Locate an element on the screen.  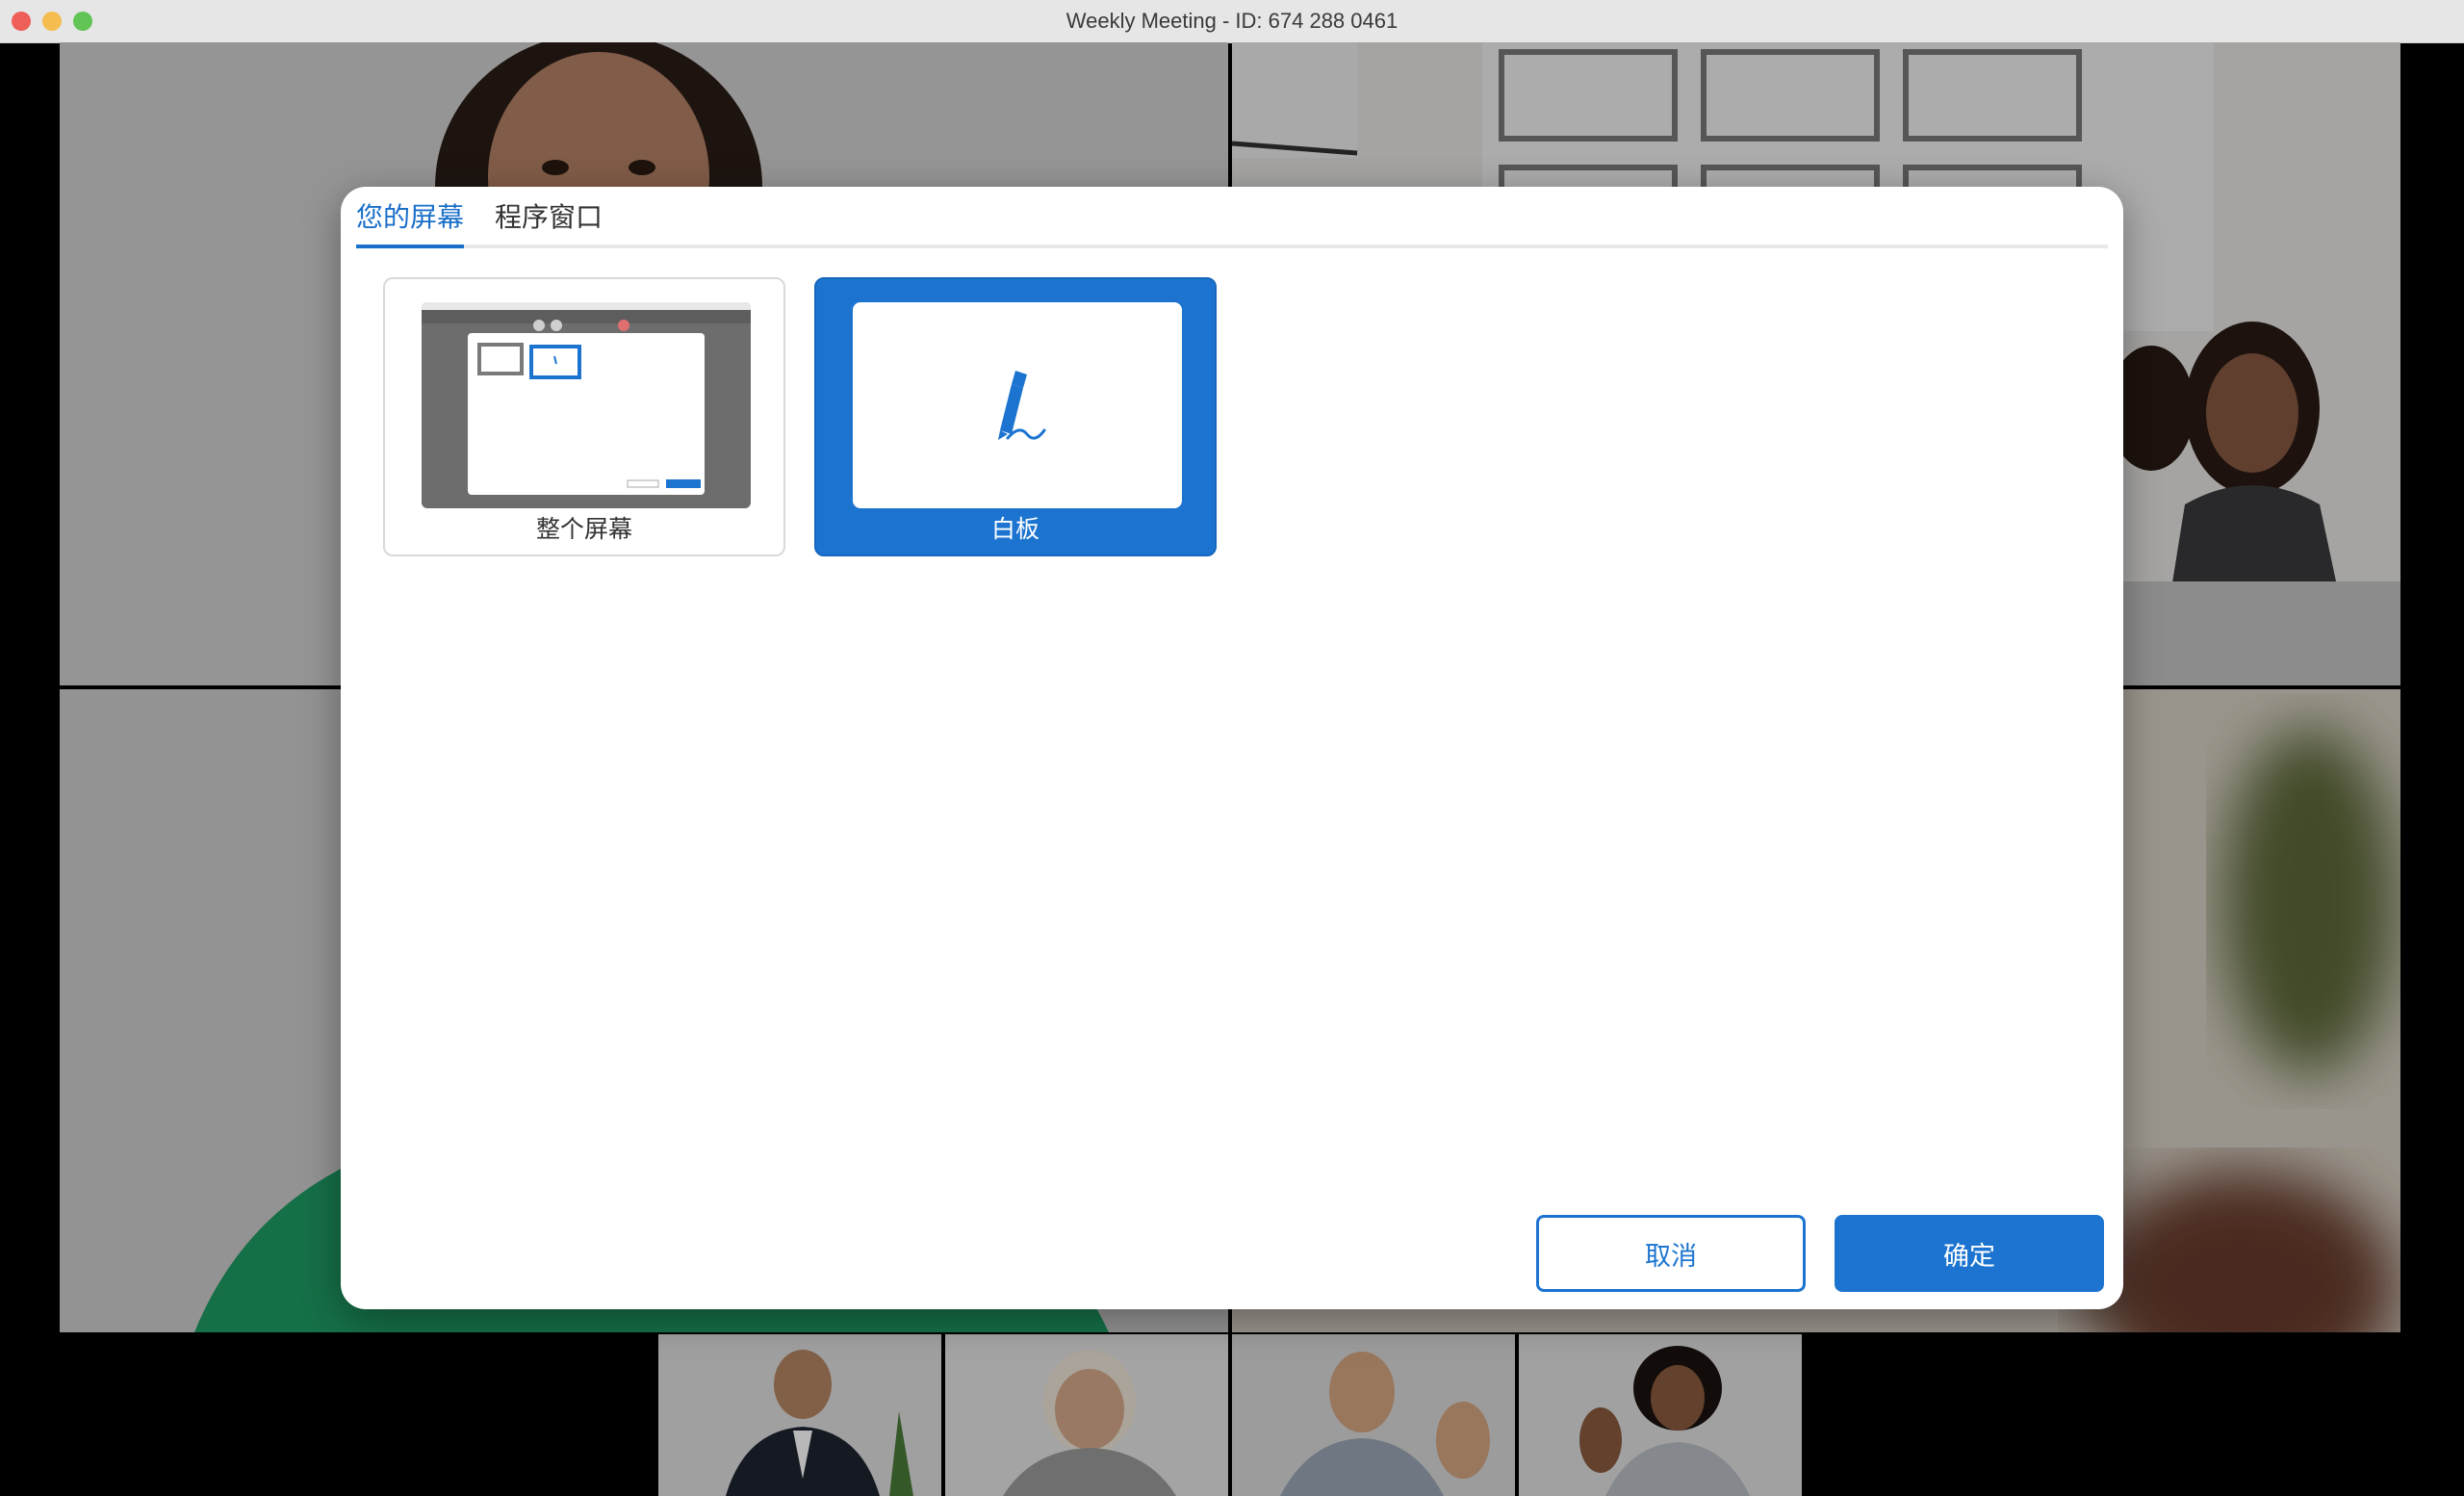
tab-your-screen: 您的屏幕 is located at coordinates (410, 223).